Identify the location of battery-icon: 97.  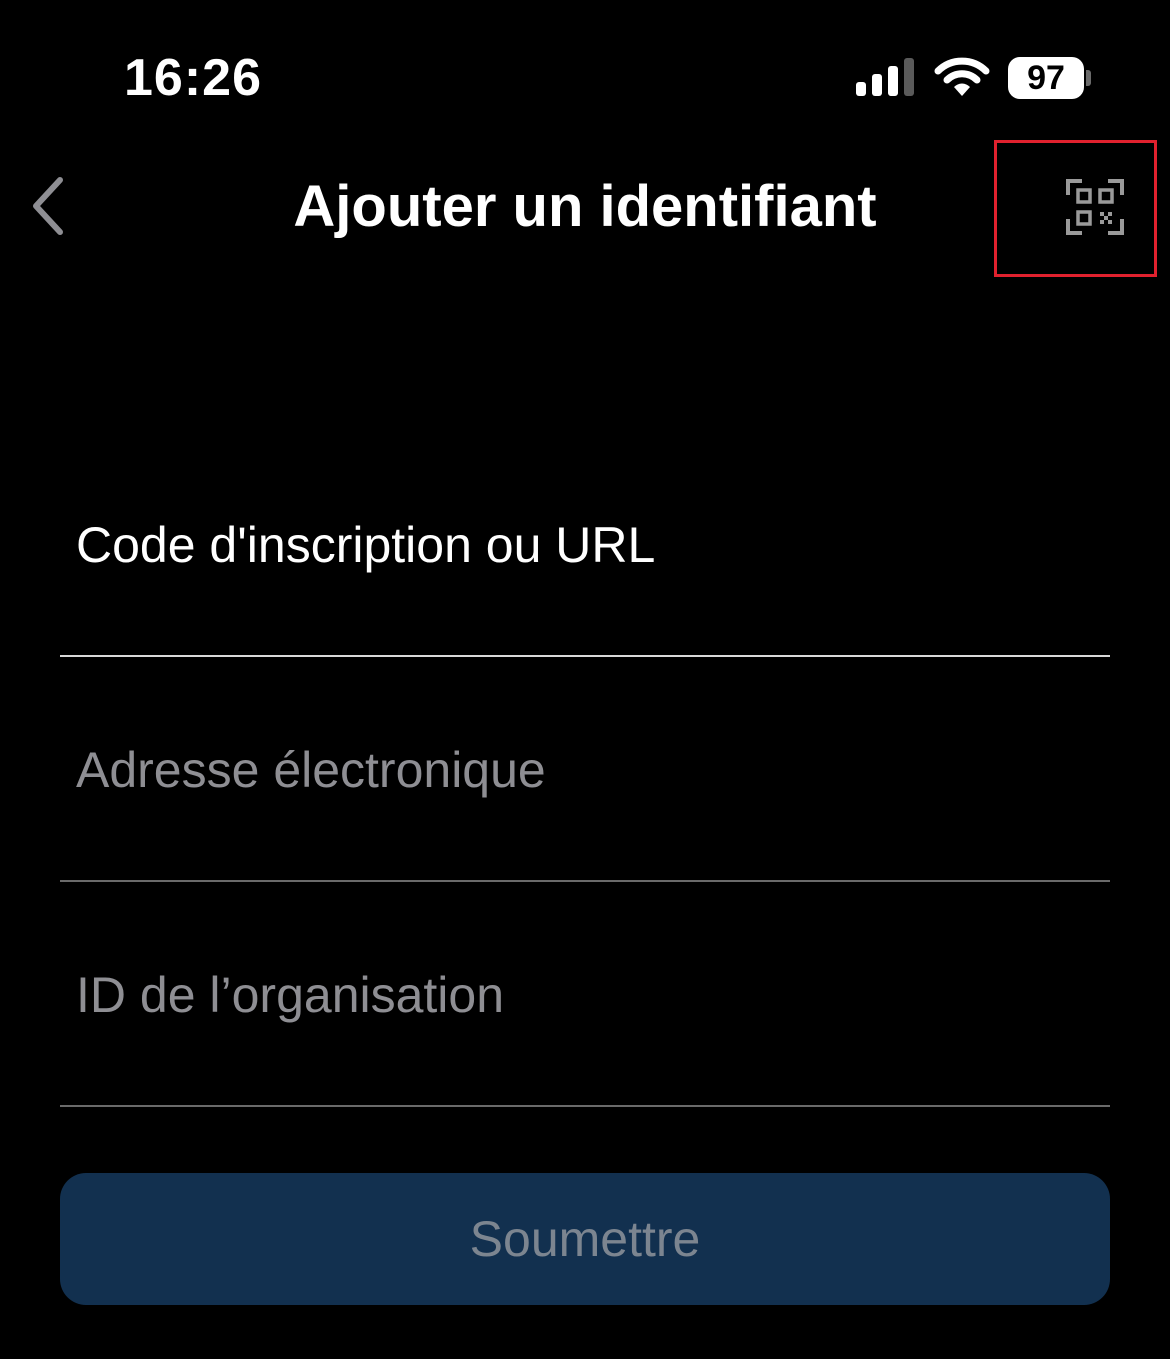
(1046, 78).